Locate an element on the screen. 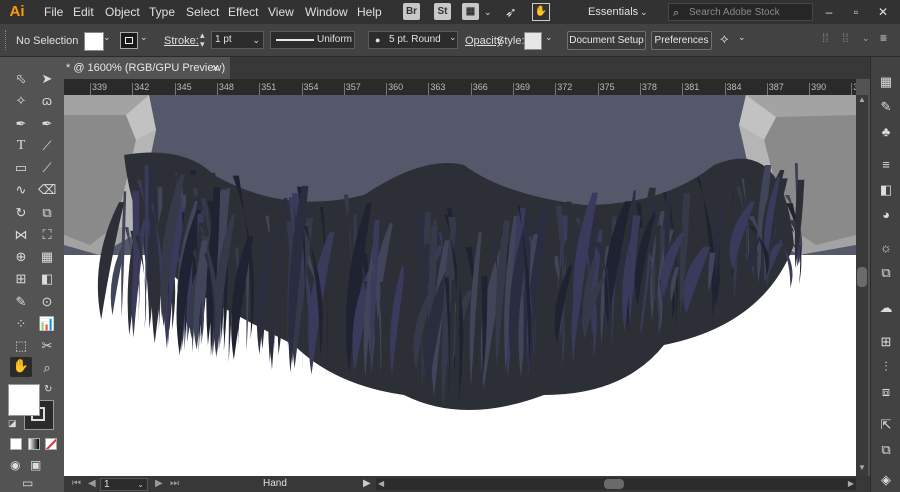 Image resolution: width=900 pixels, height=492 pixels. stroke-panel-icon: ≡ is located at coordinates (886, 165).